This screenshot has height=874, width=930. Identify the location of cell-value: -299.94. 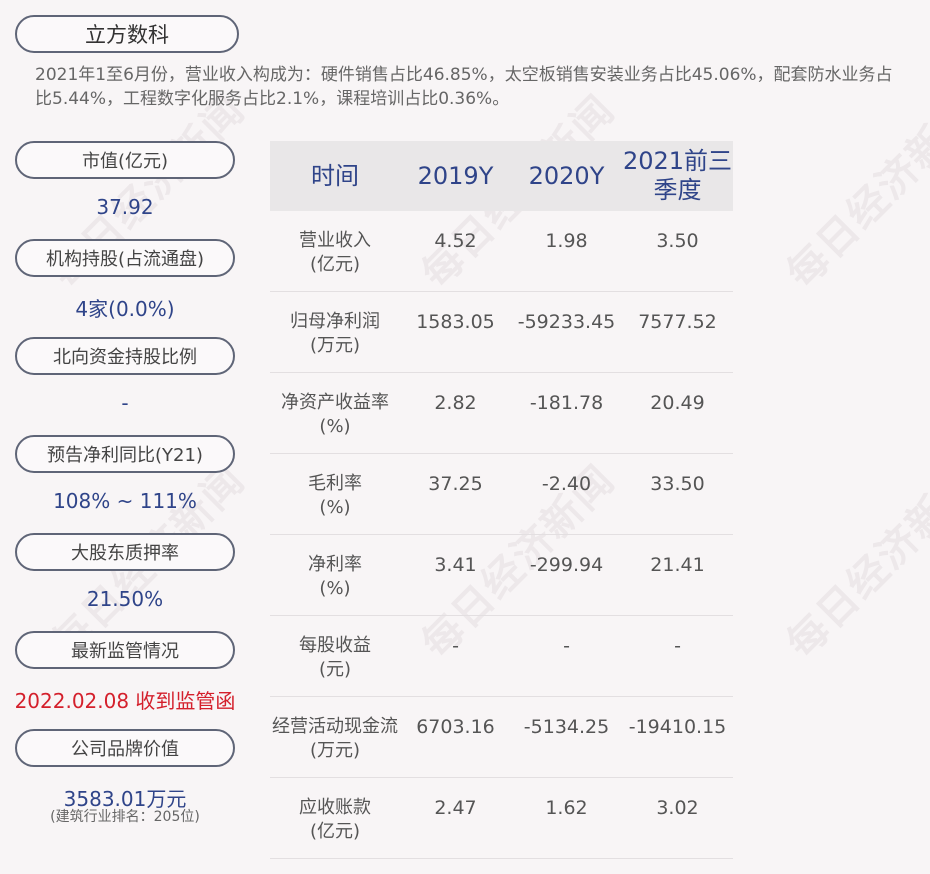
(566, 565).